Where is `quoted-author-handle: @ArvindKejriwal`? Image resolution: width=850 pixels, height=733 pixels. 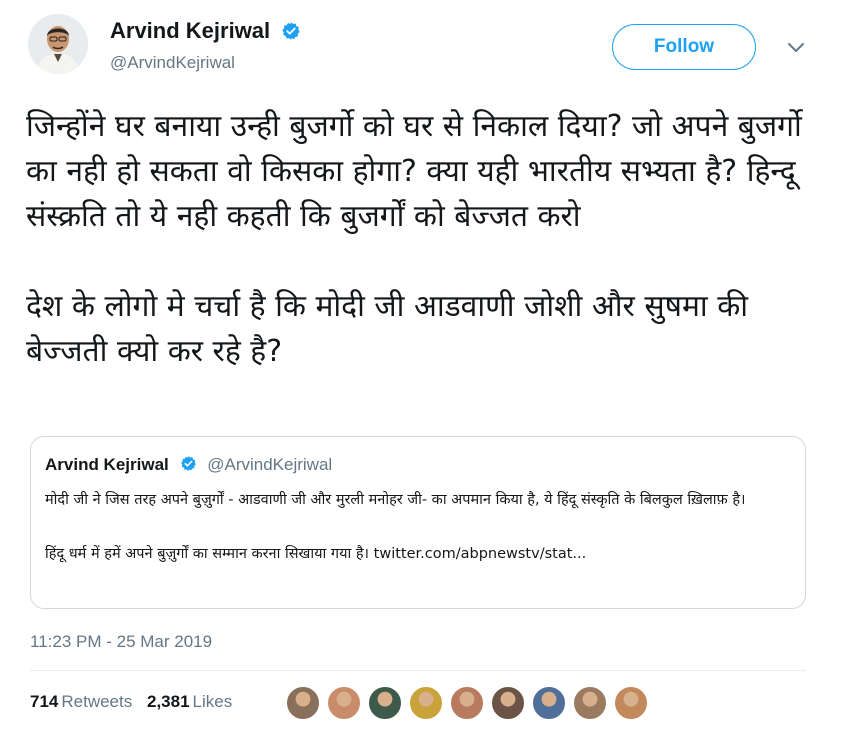 quoted-author-handle: @ArvindKejriwal is located at coordinates (270, 464).